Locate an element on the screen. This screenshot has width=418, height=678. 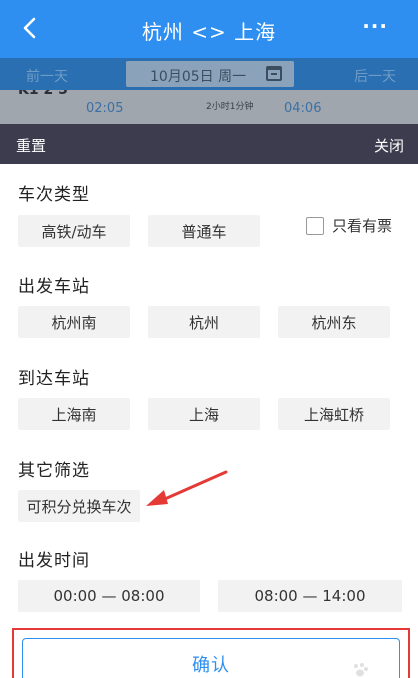
date-label: 10月05日 周一 is located at coordinates (198, 77).